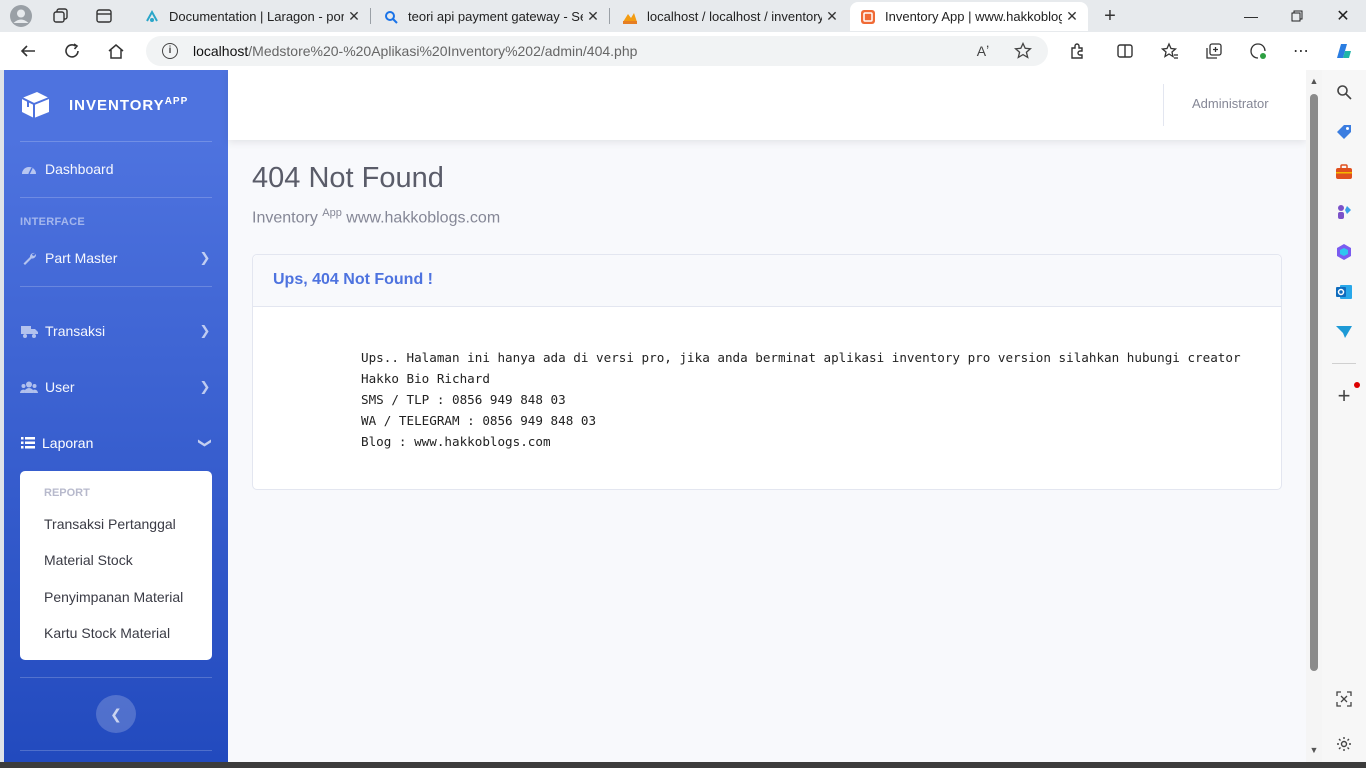  Describe the element at coordinates (1170, 51) in the screenshot. I see `favorites-icon` at that location.